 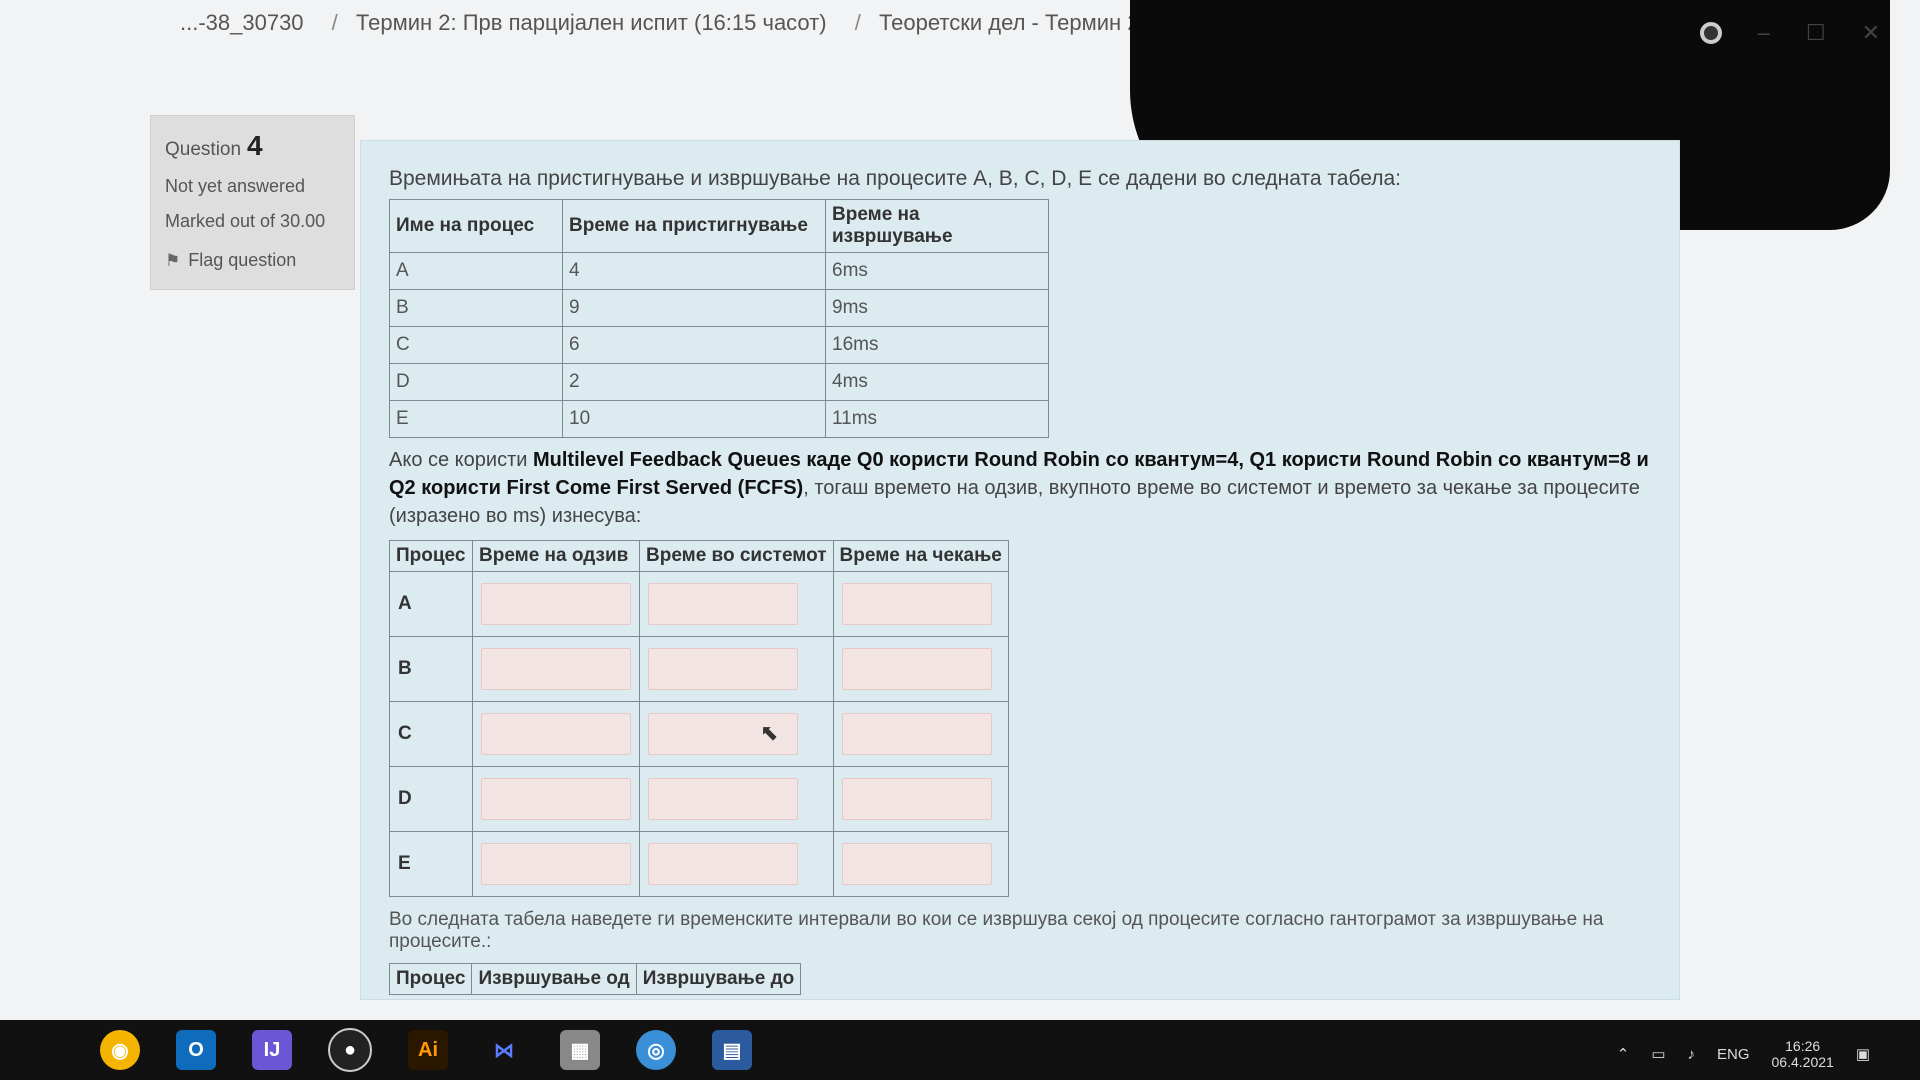 I want to click on interval-table-header: Процес Извршување од Извршување до, so click(x=595, y=979).